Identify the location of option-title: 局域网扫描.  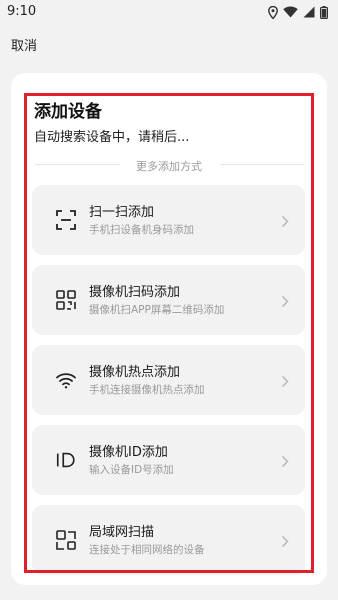
(122, 532).